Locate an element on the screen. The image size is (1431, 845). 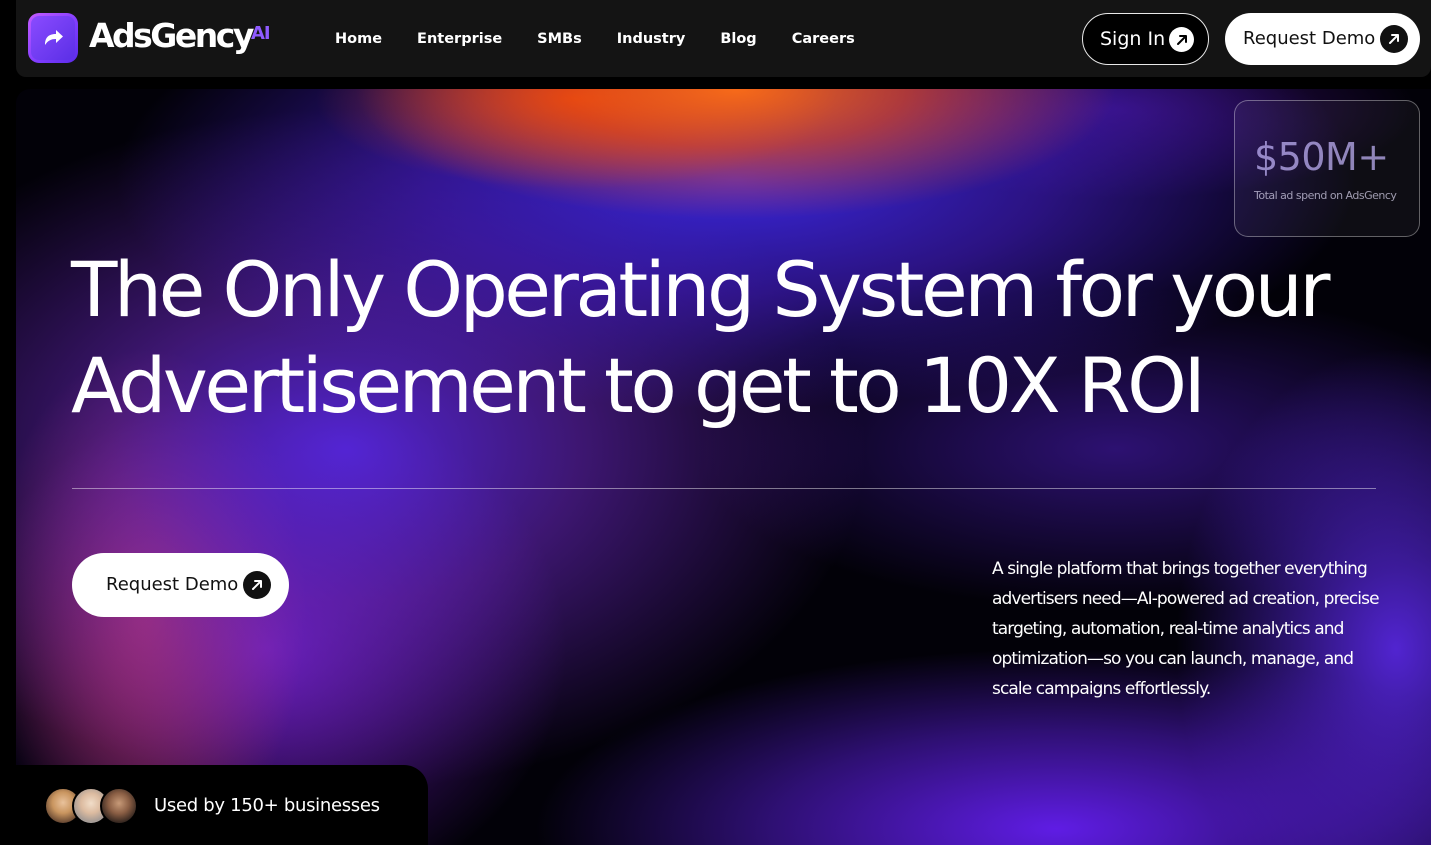
hero-divider is located at coordinates (724, 488).